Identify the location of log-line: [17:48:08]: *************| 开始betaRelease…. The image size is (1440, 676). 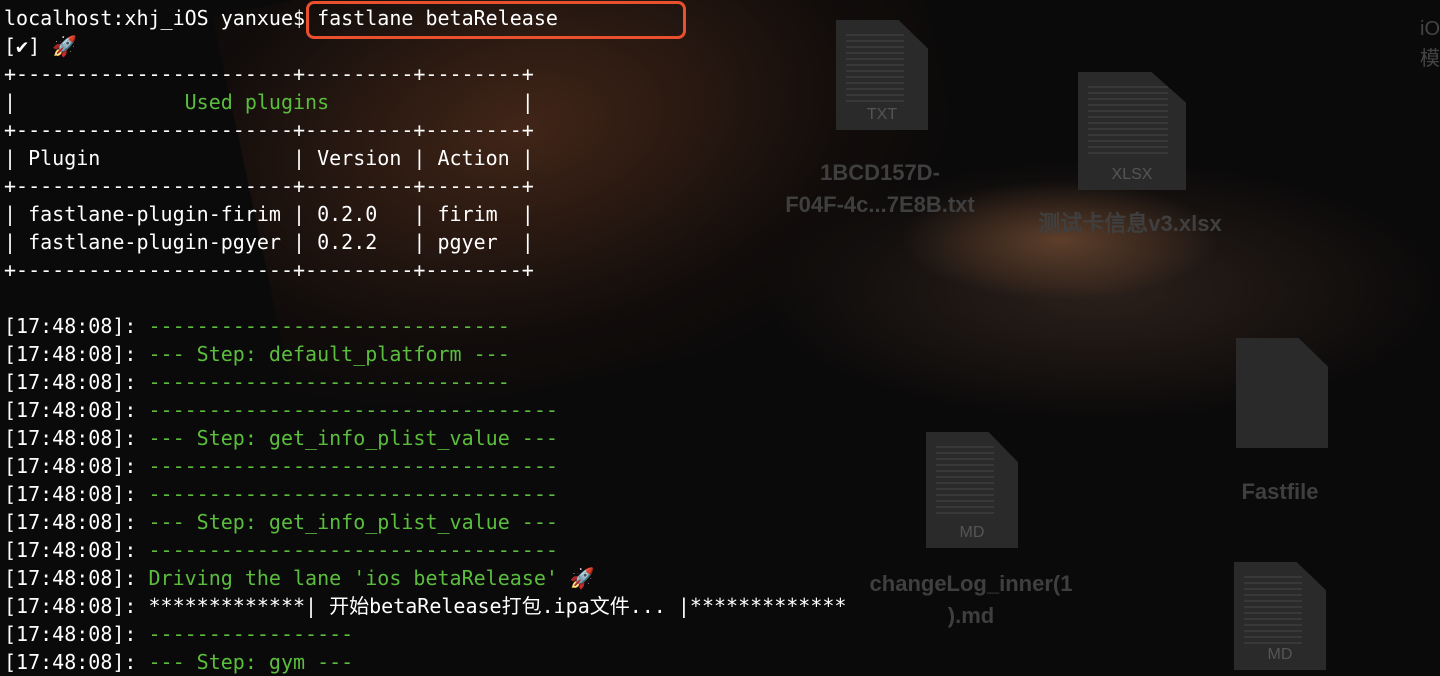
(722, 606).